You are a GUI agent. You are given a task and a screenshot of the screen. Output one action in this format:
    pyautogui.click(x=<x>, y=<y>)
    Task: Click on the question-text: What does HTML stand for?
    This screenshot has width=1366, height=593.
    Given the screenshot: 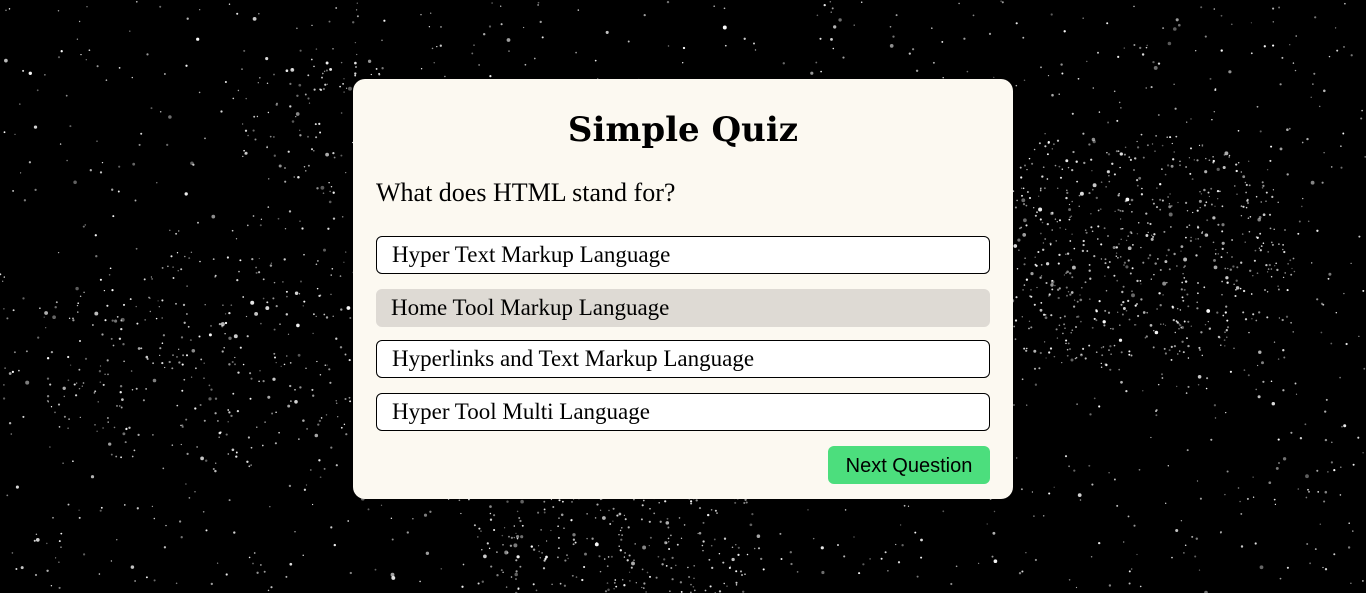 What is the action you would take?
    pyautogui.click(x=526, y=192)
    